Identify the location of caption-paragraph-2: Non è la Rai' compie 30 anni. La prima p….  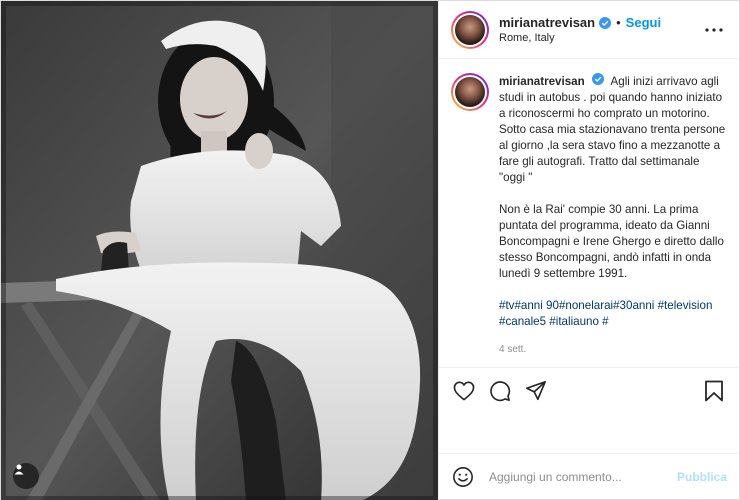
(611, 241).